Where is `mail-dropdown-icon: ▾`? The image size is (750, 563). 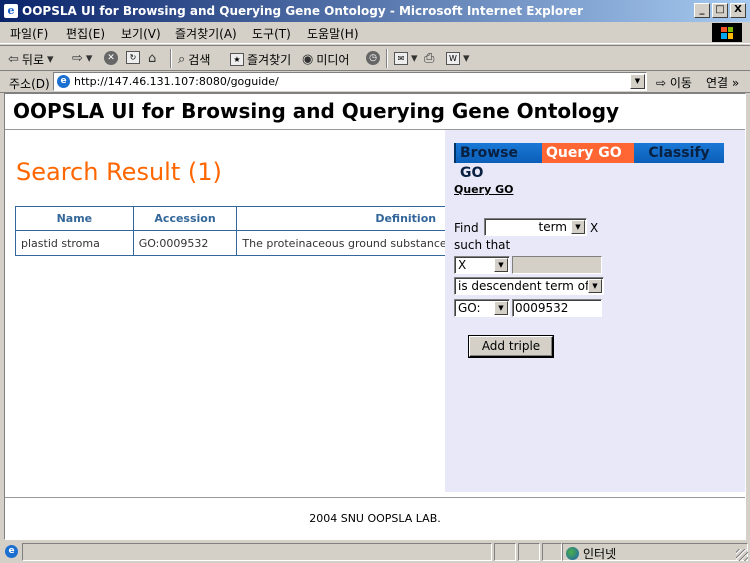 mail-dropdown-icon: ▾ is located at coordinates (414, 58).